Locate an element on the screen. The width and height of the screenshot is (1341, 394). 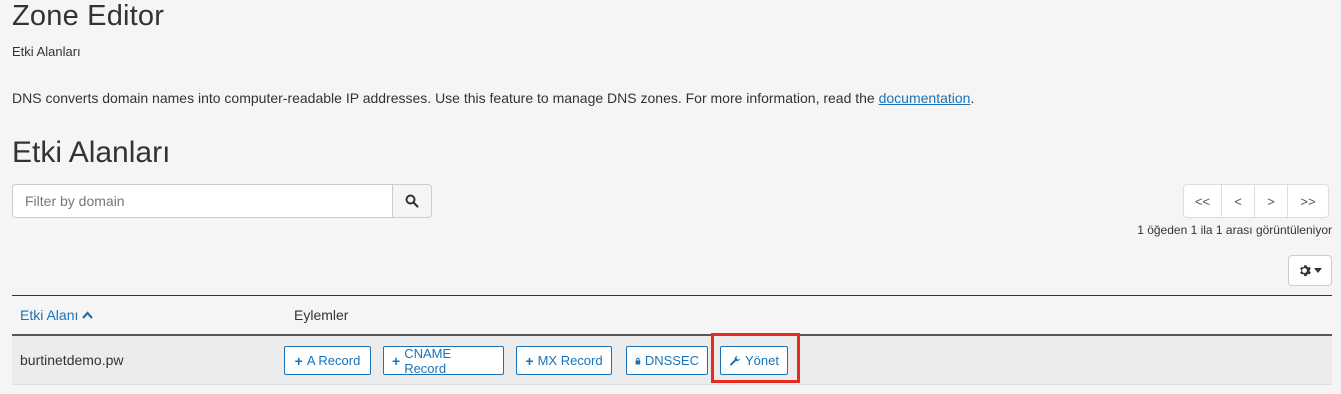
gear-icon is located at coordinates (1305, 271).